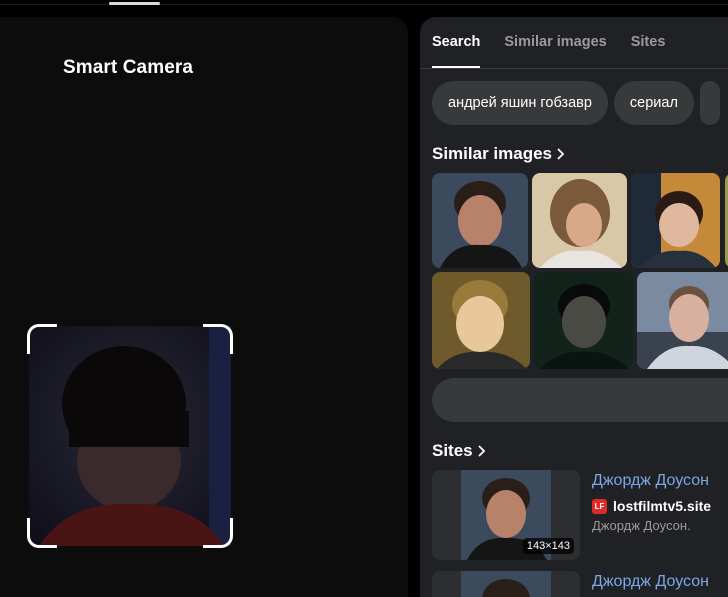 The height and width of the screenshot is (597, 728). Describe the element at coordinates (580, 400) in the screenshot. I see `more-similar-images-button` at that location.